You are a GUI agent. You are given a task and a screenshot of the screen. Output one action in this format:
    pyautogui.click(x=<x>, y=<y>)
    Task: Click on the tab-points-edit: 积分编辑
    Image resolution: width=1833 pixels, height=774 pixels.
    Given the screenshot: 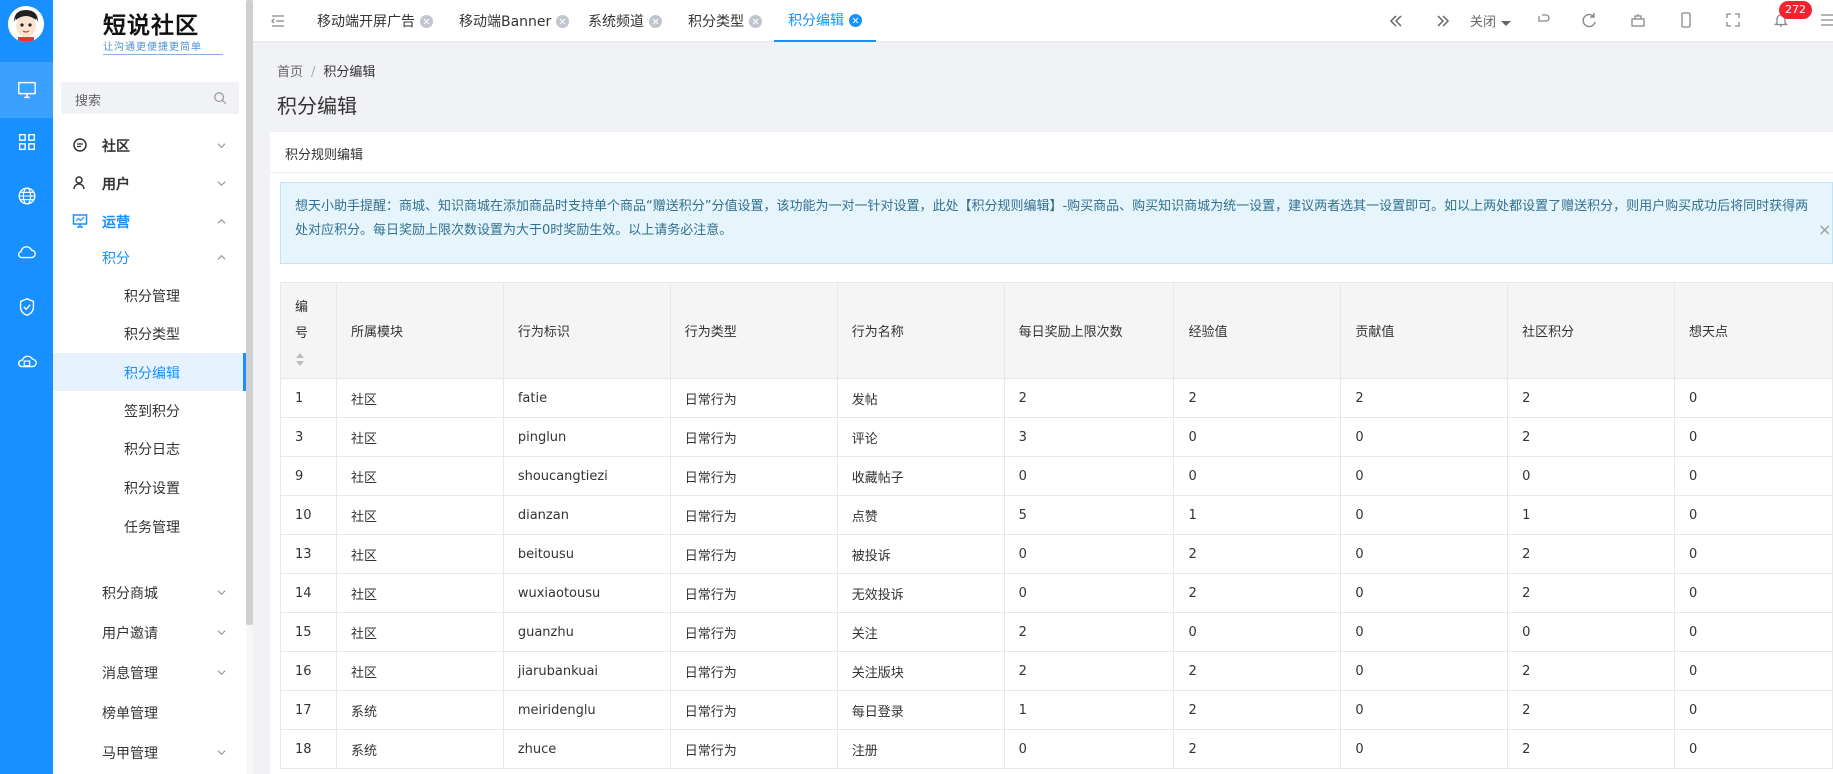 What is the action you would take?
    pyautogui.click(x=825, y=21)
    